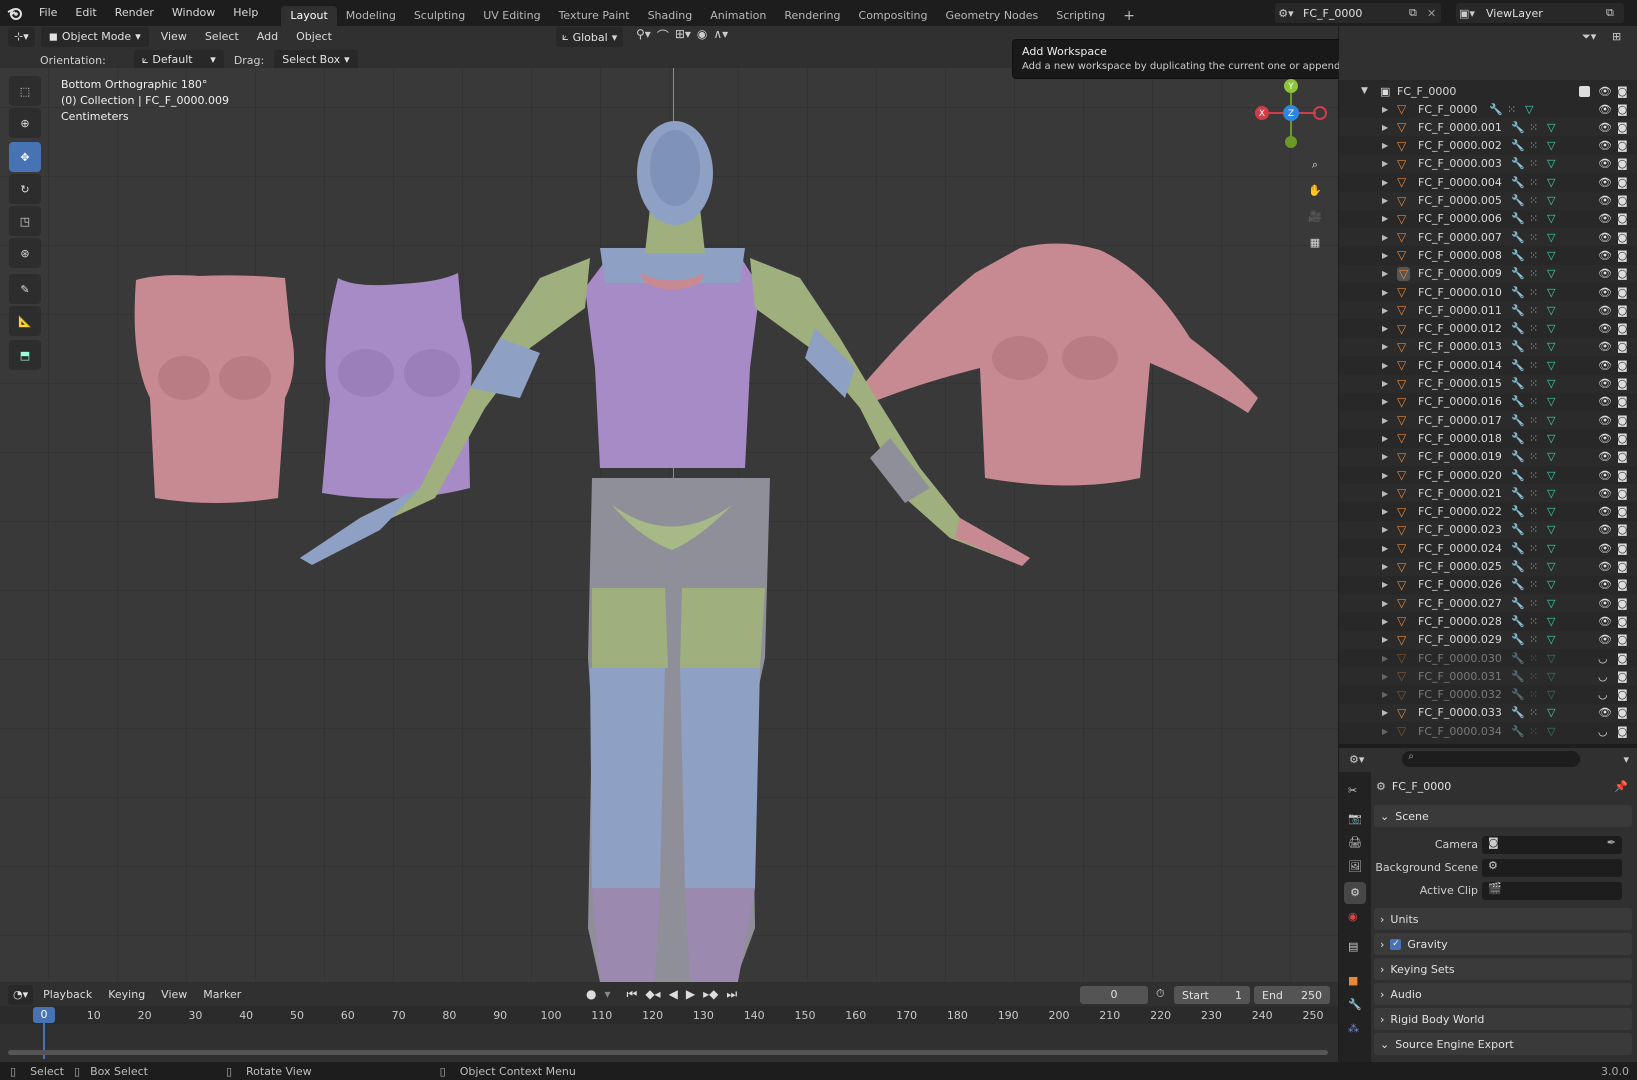 The image size is (1637, 1080). Describe the element at coordinates (1552, 845) in the screenshot. I see `camera-field: ◙ ✒` at that location.